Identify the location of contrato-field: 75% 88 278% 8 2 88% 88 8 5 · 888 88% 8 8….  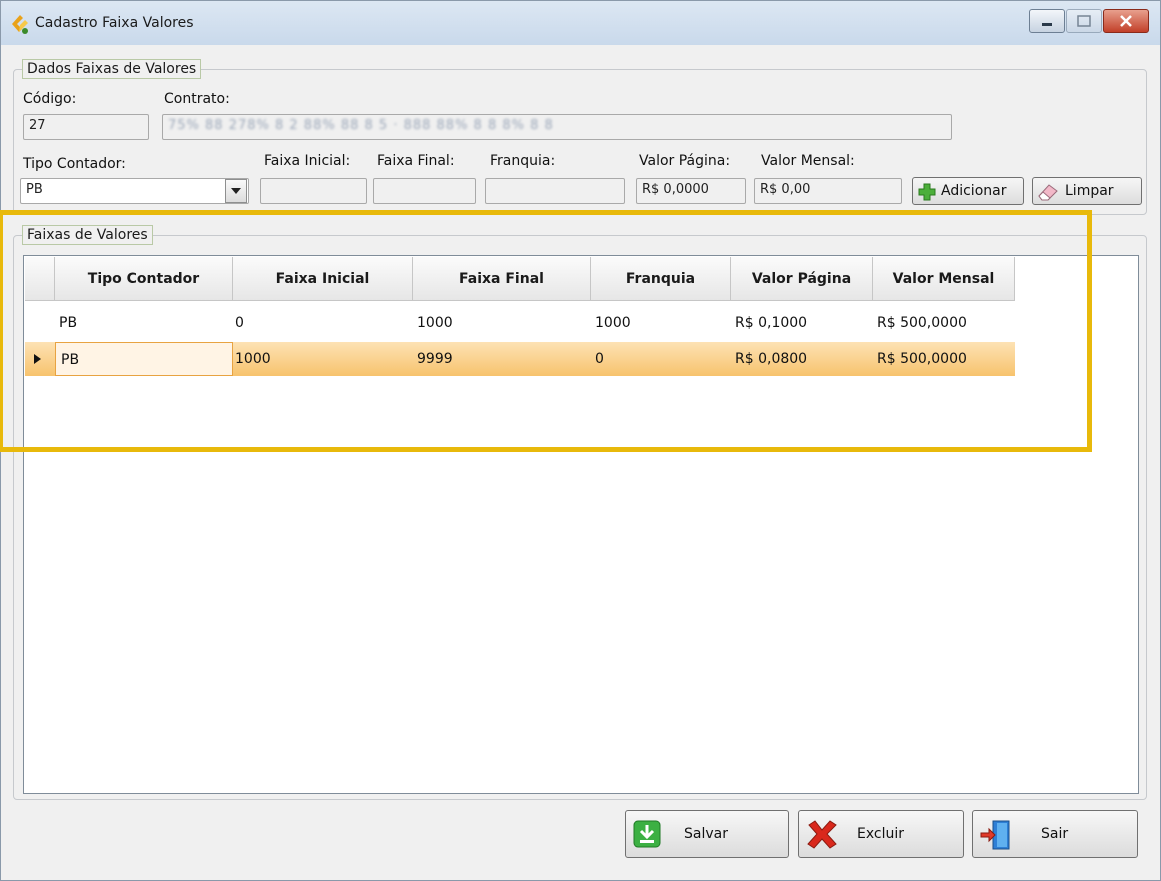
(557, 127).